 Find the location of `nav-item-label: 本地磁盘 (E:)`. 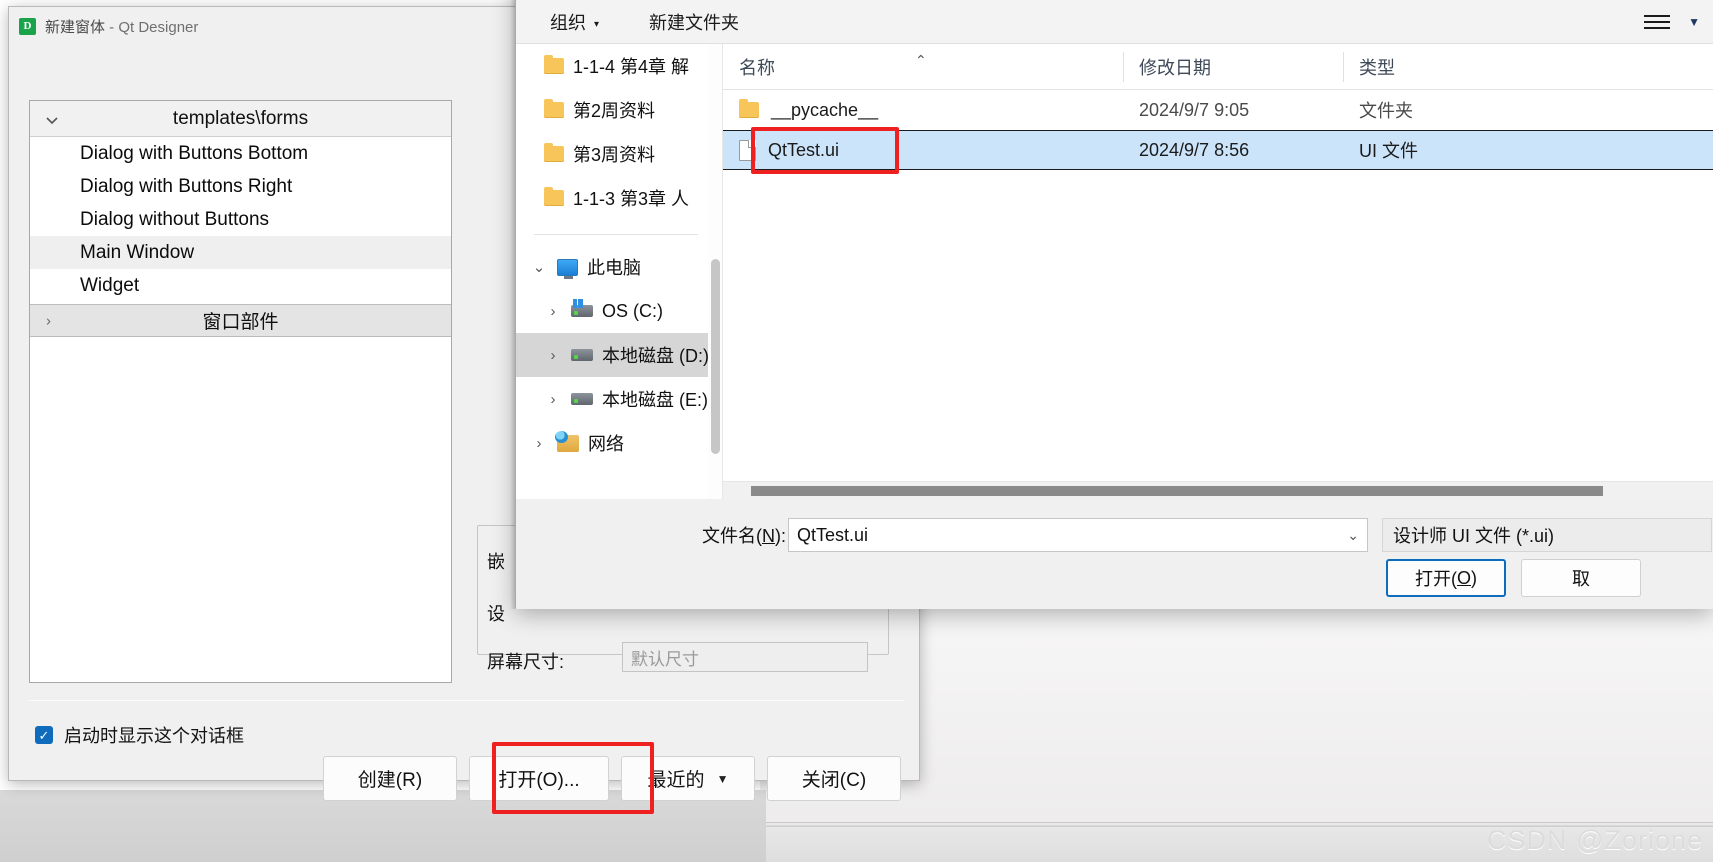

nav-item-label: 本地磁盘 (E:) is located at coordinates (655, 400).